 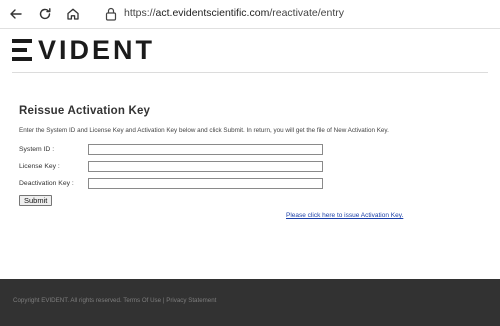 I want to click on evident-logo: VIDENT, so click(x=97, y=50).